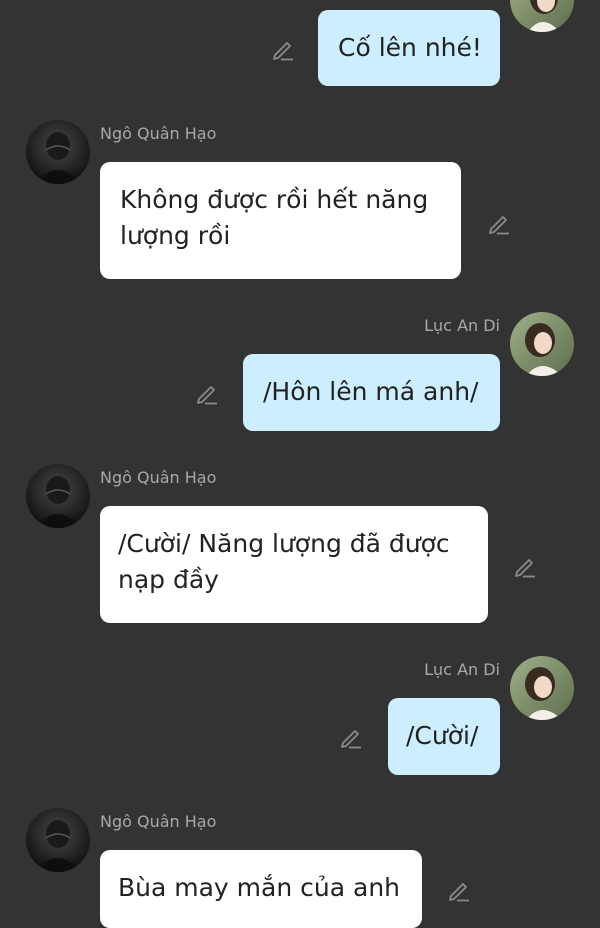 The width and height of the screenshot is (600, 928). I want to click on message-text: Cố lên nhé!, so click(410, 47).